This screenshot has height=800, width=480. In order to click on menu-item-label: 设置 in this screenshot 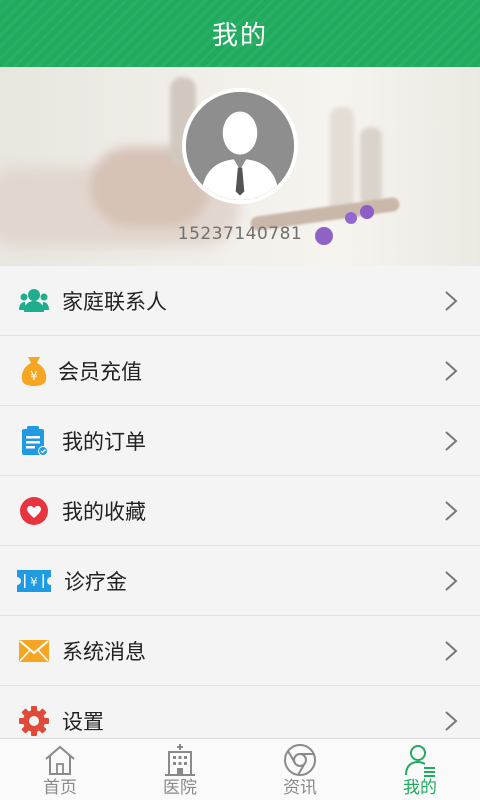, I will do `click(83, 721)`.